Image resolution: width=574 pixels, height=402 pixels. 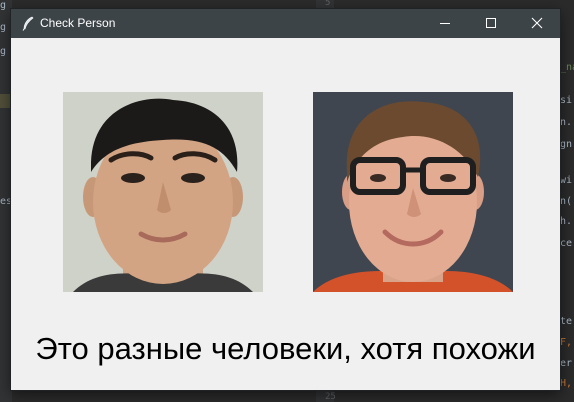 I want to click on ide-code-fragment: gn, so click(x=566, y=144).